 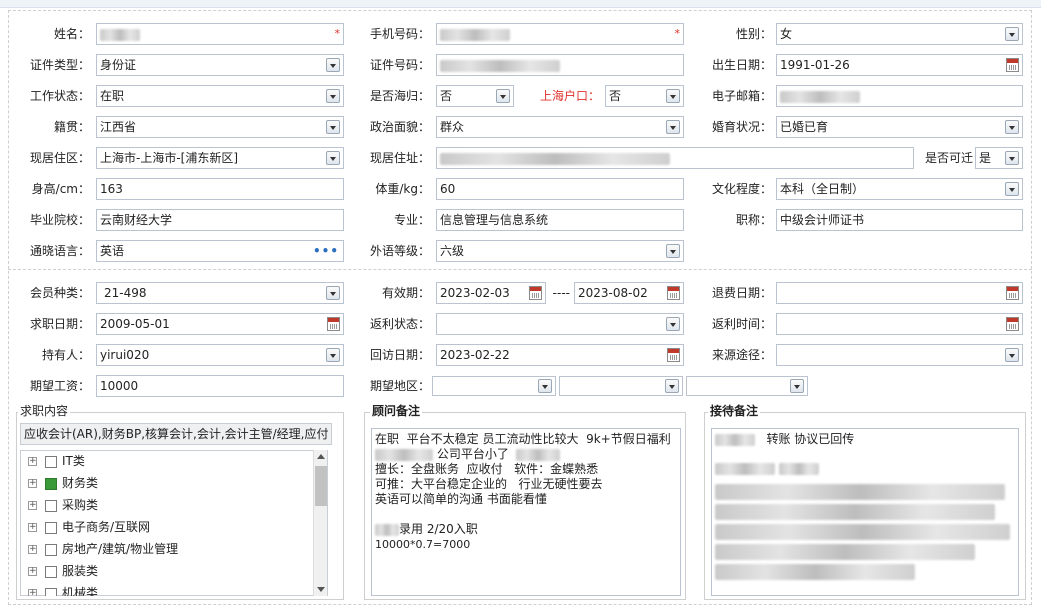 I want to click on id-type-select: 身份证, so click(x=220, y=65).